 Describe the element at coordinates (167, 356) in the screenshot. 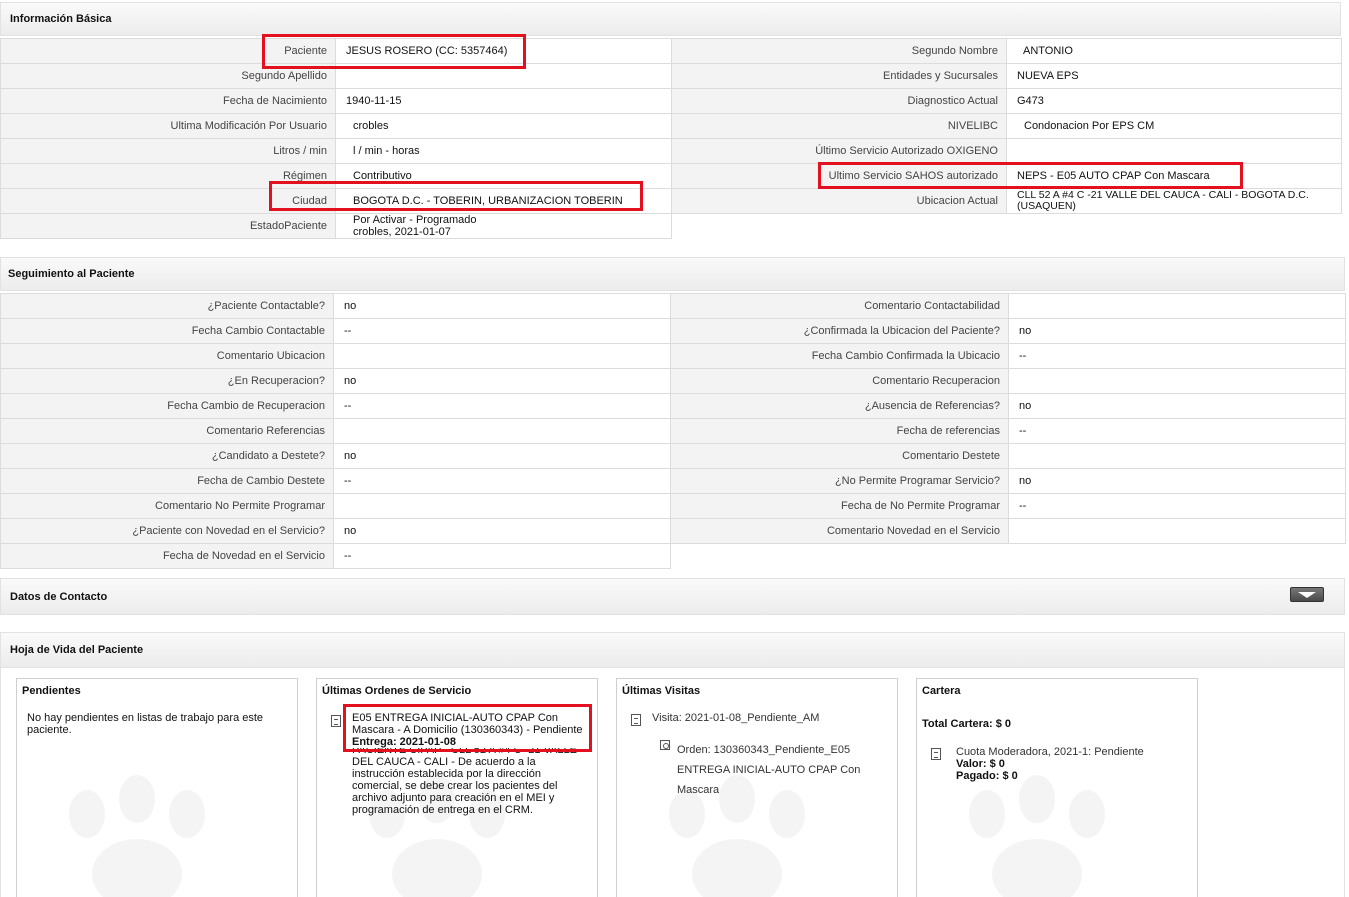

I see `field-label: Comentario Ubicacion` at that location.